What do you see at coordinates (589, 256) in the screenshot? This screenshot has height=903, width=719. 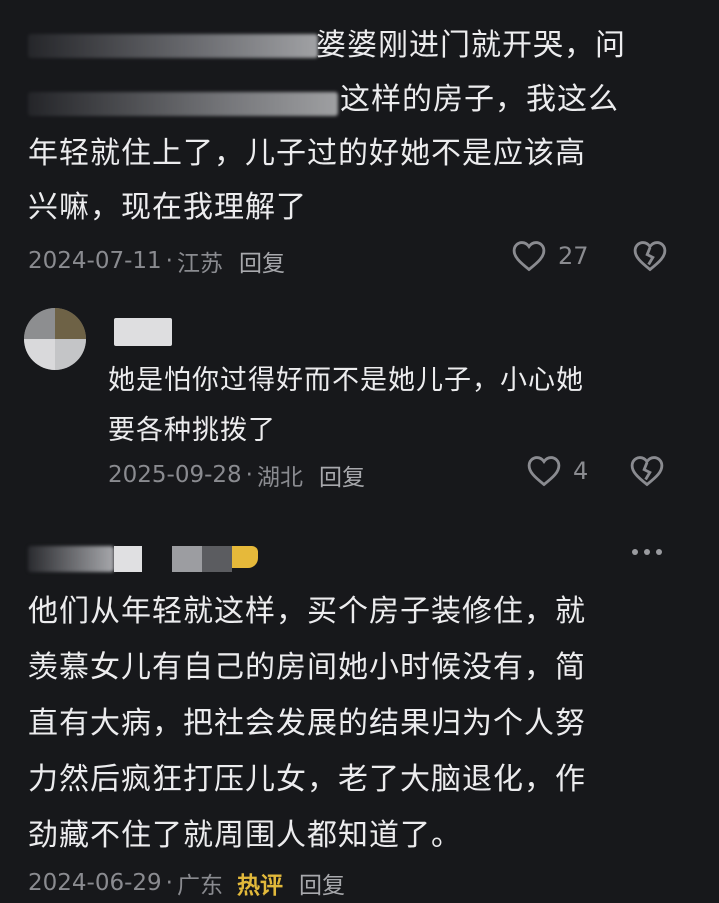 I see `comment-actions: 27` at bounding box center [589, 256].